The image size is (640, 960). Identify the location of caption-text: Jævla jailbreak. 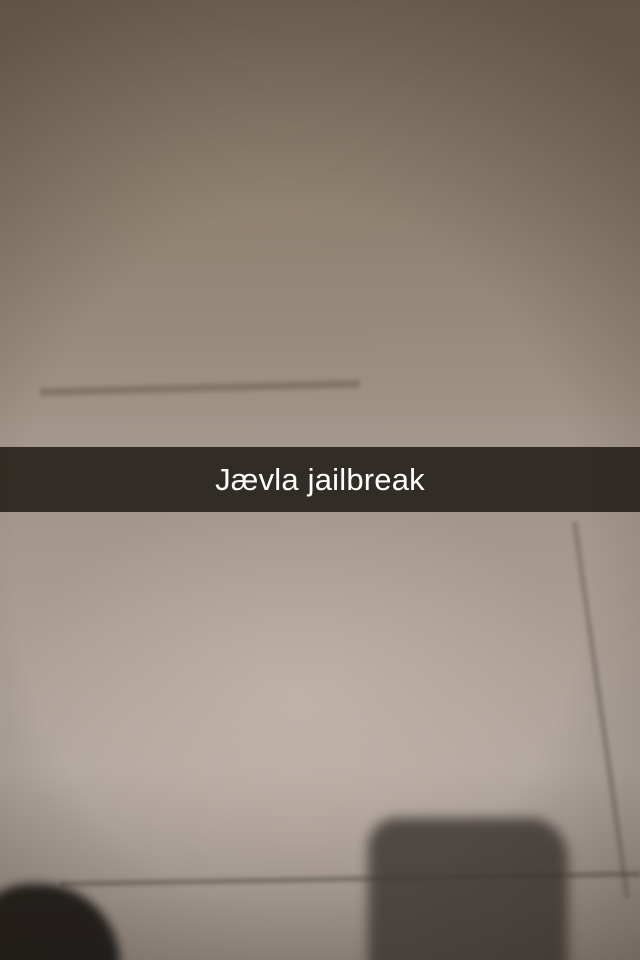
(320, 479).